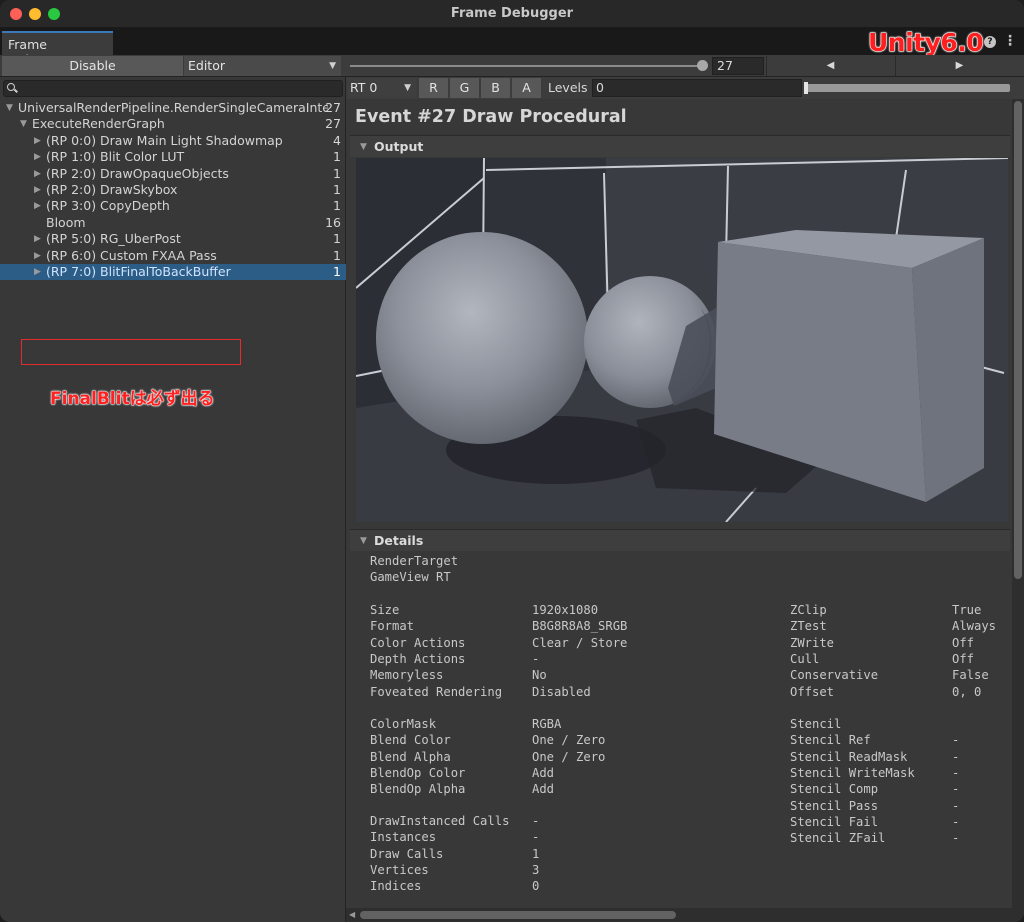 Image resolution: width=1024 pixels, height=922 pixels. I want to click on tree-row-count: 27, so click(333, 124).